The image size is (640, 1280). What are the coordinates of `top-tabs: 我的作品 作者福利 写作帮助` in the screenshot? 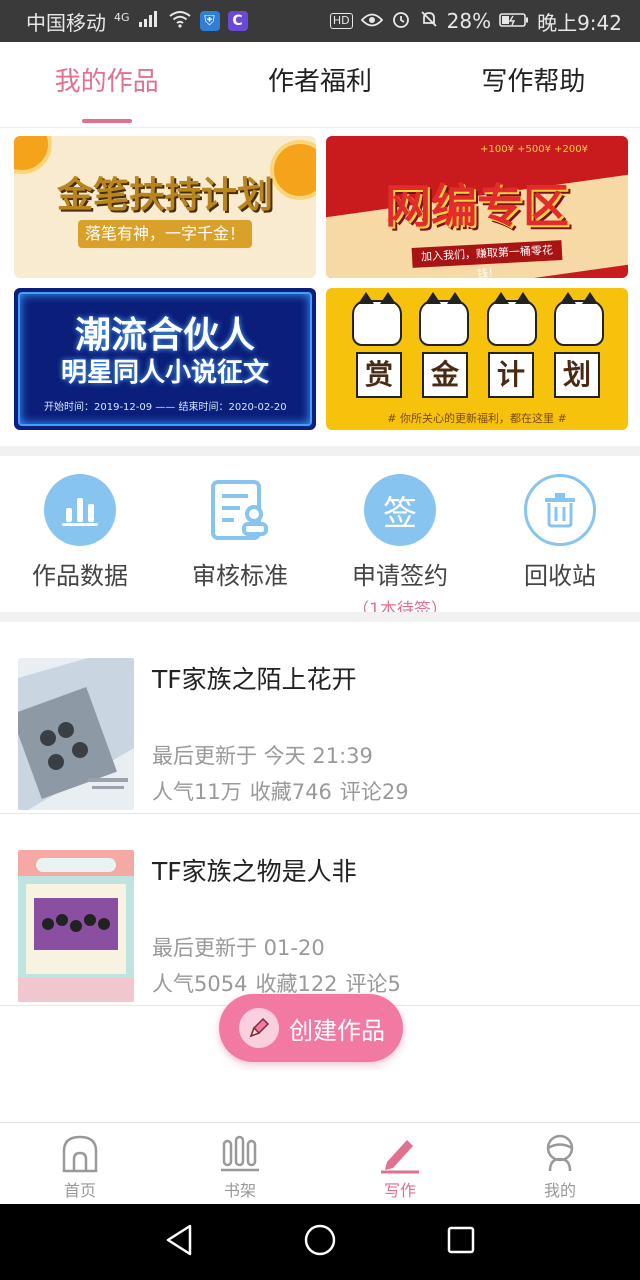 It's located at (320, 85).